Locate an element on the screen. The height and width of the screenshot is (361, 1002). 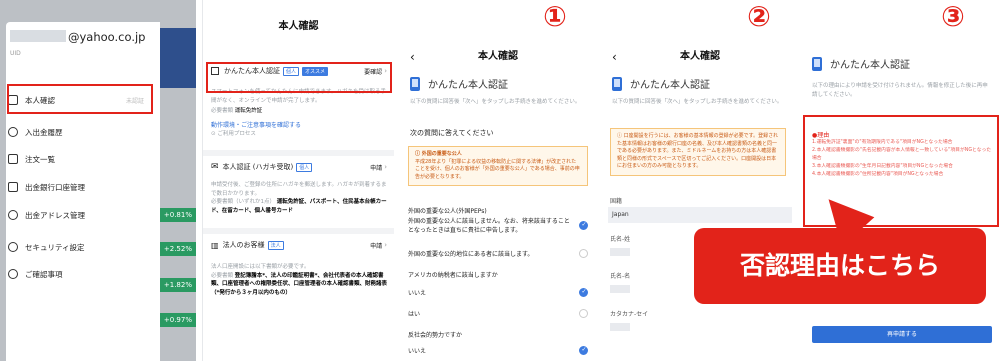
user-email: @yahoo.co.jp is located at coordinates (77, 37).